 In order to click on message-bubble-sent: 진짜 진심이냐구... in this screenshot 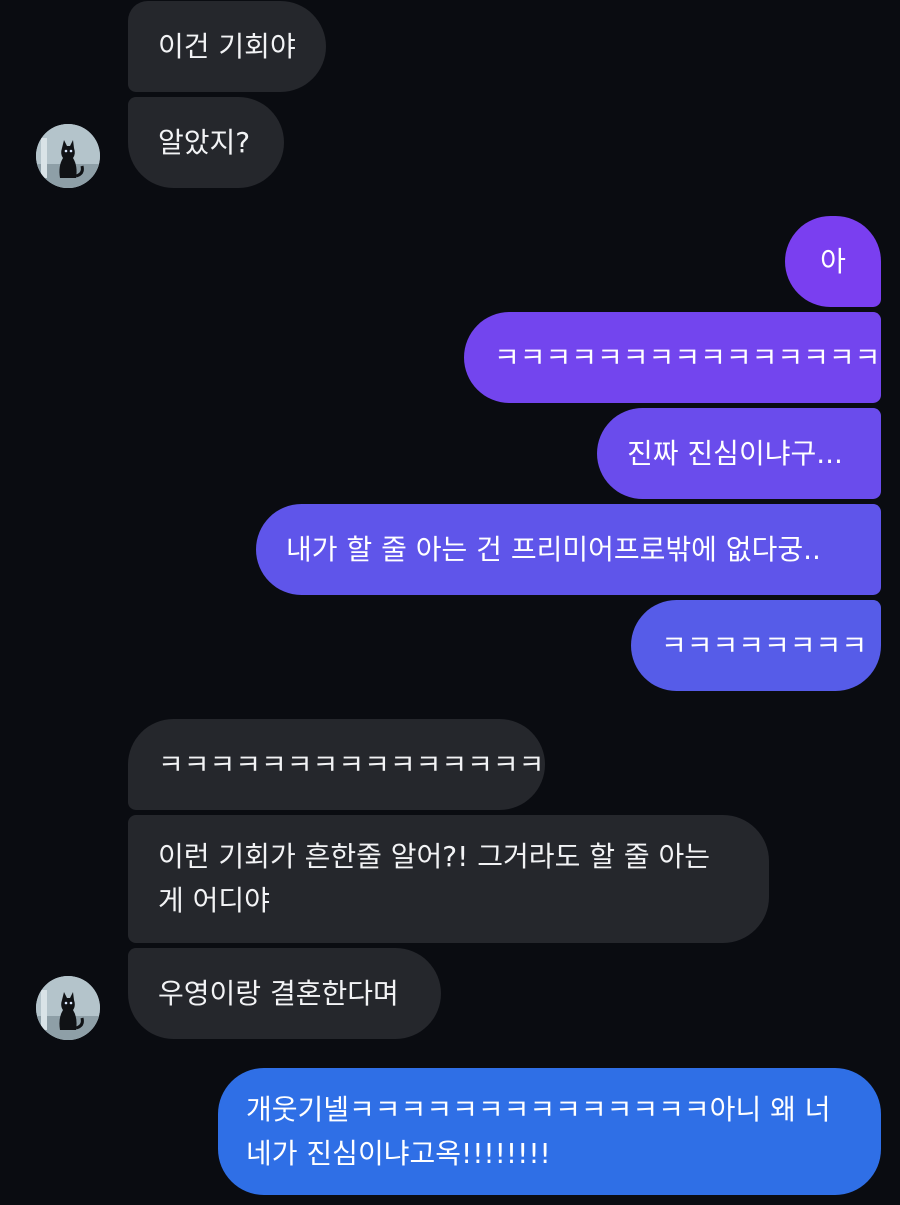, I will do `click(739, 453)`.